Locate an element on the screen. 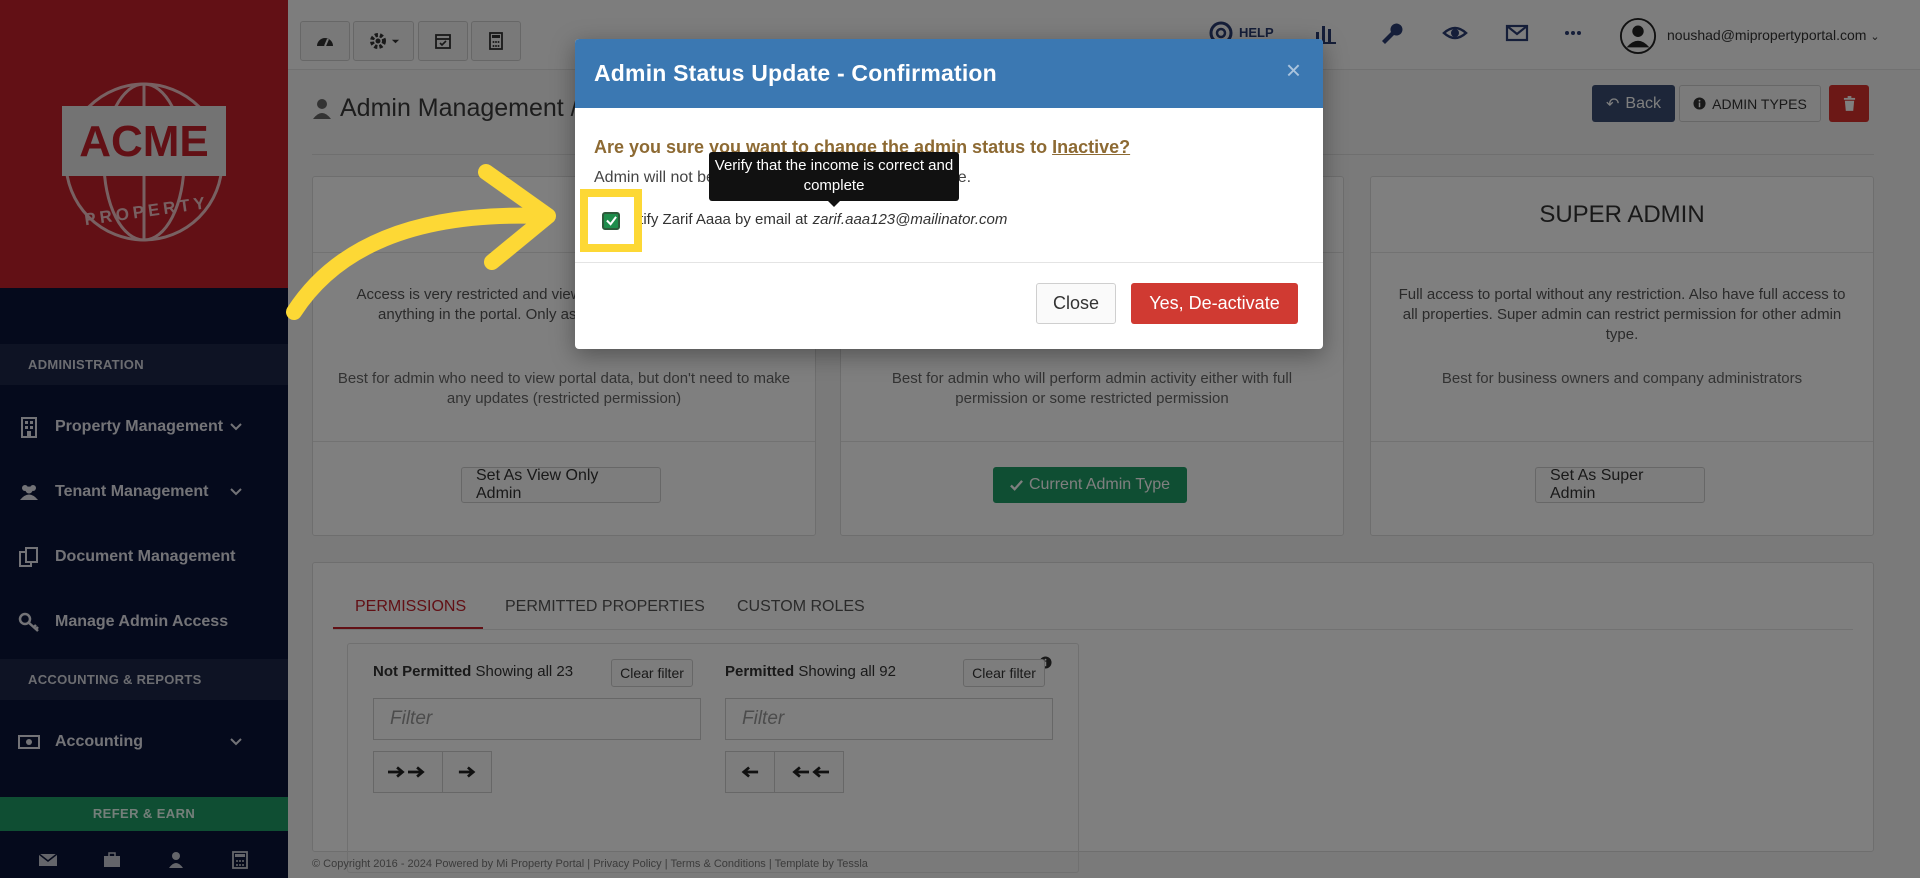 This screenshot has height=878, width=1920. checkbox-checked-icon is located at coordinates (611, 220).